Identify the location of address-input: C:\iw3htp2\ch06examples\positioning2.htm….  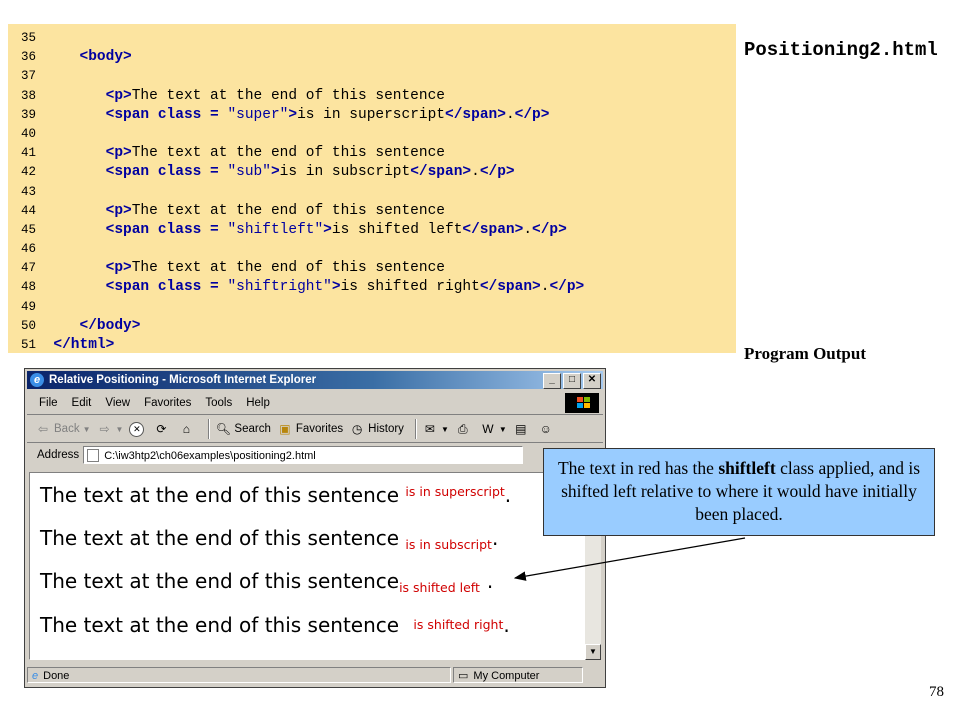
(303, 455).